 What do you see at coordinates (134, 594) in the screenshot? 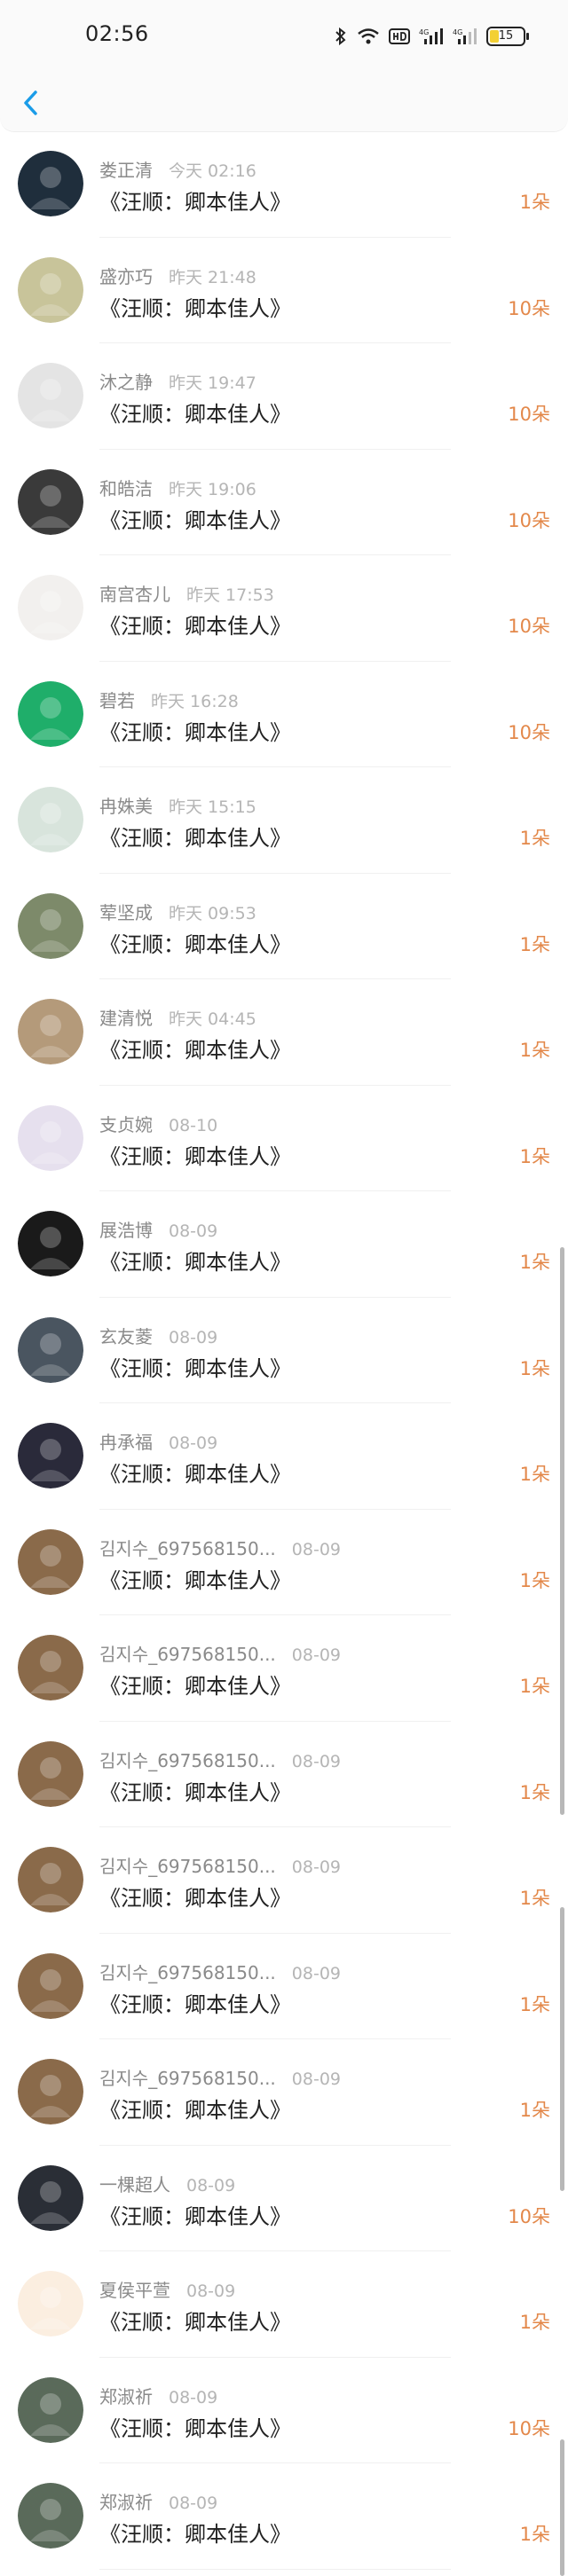
I see `user-name: 南宫杏儿` at bounding box center [134, 594].